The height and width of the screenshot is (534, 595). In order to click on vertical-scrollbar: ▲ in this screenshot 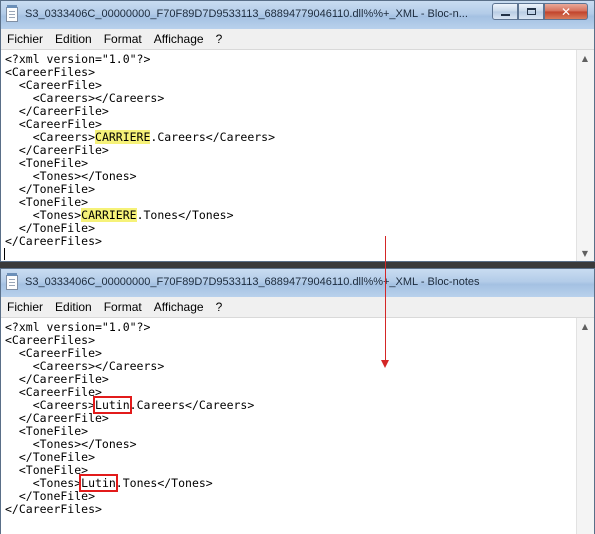, I will do `click(585, 426)`.